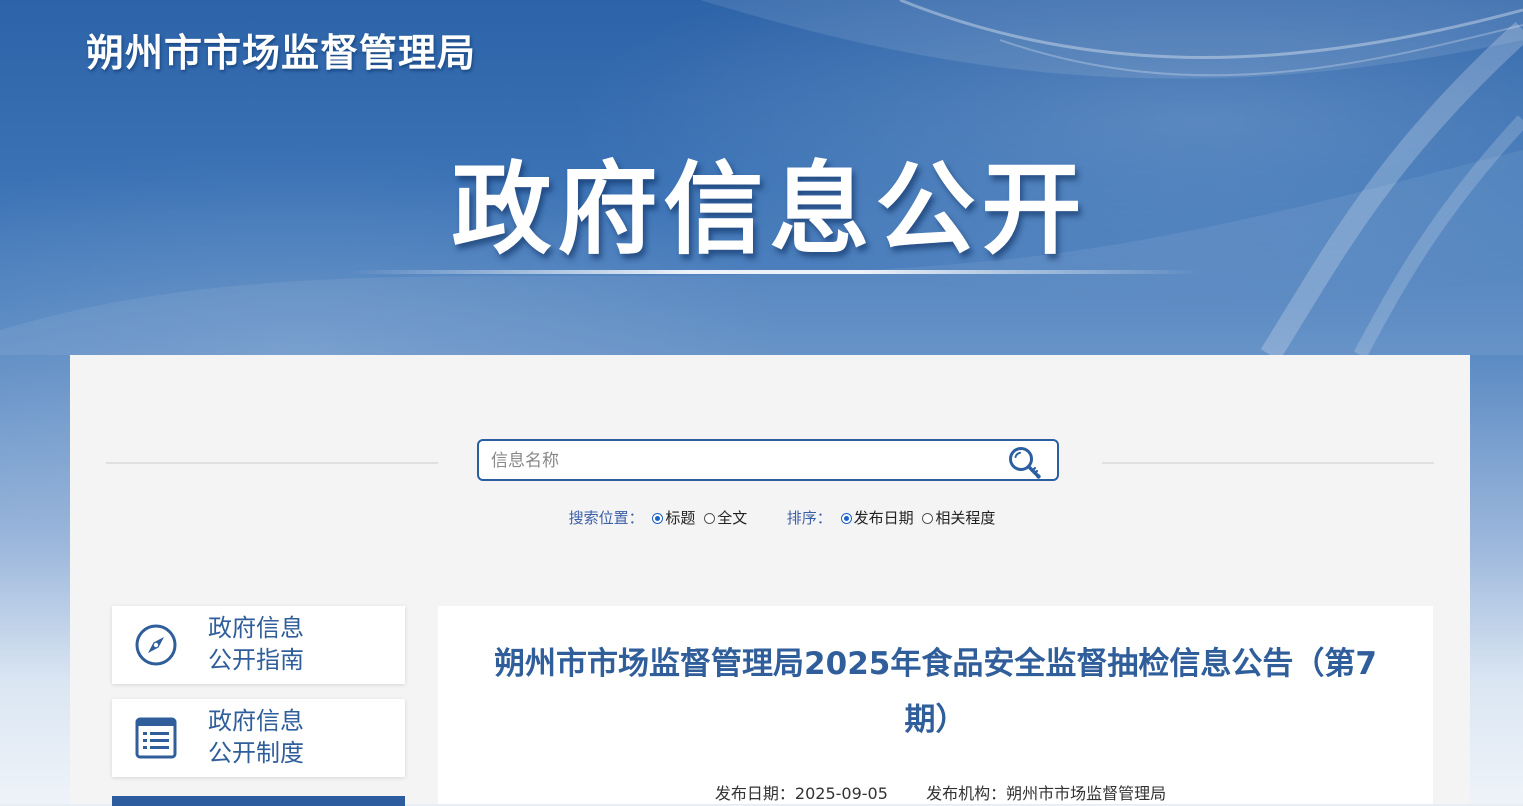  Describe the element at coordinates (965, 518) in the screenshot. I see `sort-option-relevance: 相关程度` at that location.